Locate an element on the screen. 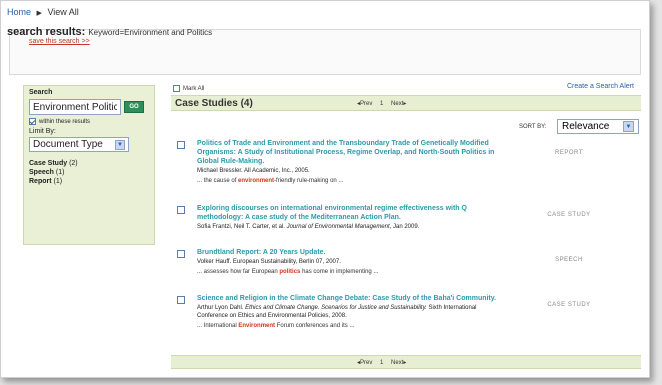 The image size is (662, 385). limit-by-label: Limit By: is located at coordinates (42, 131).